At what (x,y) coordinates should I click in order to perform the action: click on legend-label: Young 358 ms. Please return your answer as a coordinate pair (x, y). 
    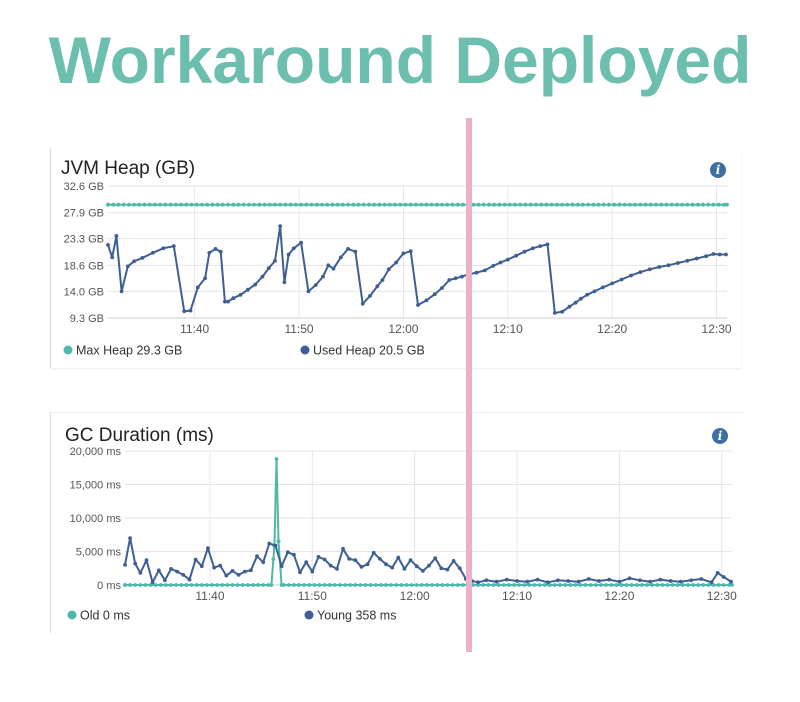
    Looking at the image, I should click on (356, 616).